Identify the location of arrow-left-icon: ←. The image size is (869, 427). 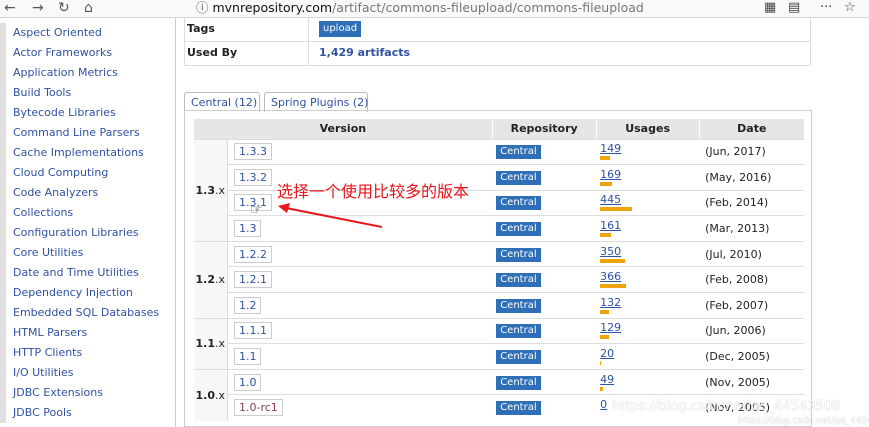
(10, 8).